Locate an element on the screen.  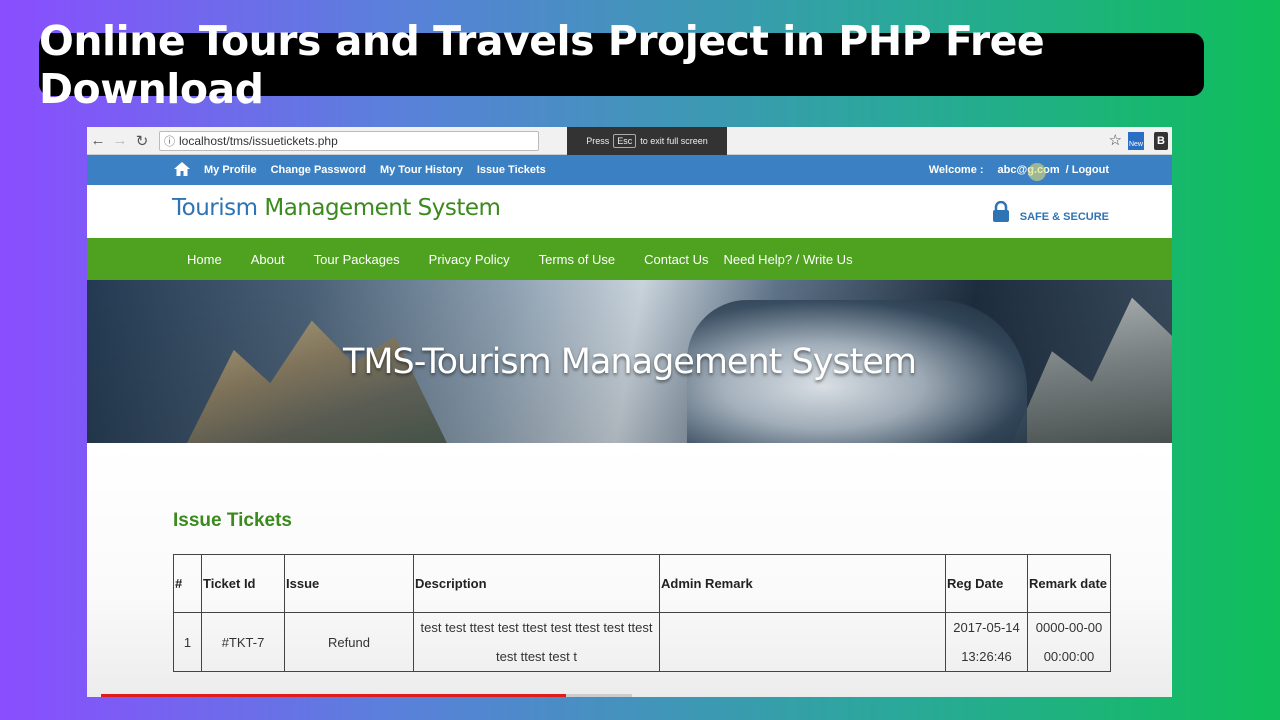
issue-tickets-link: Issue Tickets is located at coordinates (511, 170).